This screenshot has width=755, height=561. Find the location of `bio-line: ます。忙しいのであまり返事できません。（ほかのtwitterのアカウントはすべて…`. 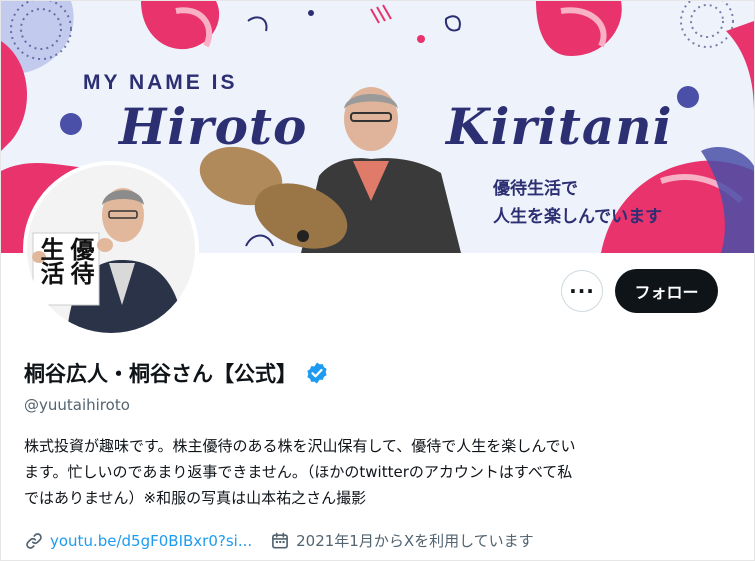

bio-line: ます。忙しいのであまり返事できません。（ほかのtwitterのアカウントはすべて… is located at coordinates (298, 472).